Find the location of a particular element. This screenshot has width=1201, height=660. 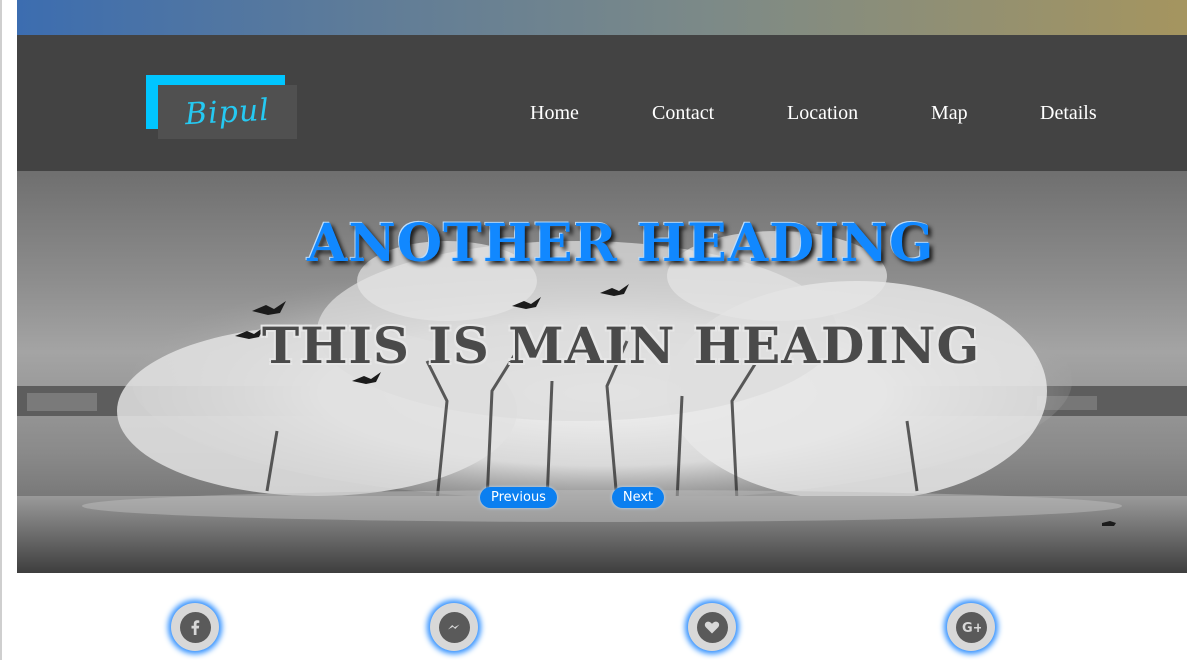

hero-sub-heading: ANOTHER HEADING is located at coordinates (621, 243).